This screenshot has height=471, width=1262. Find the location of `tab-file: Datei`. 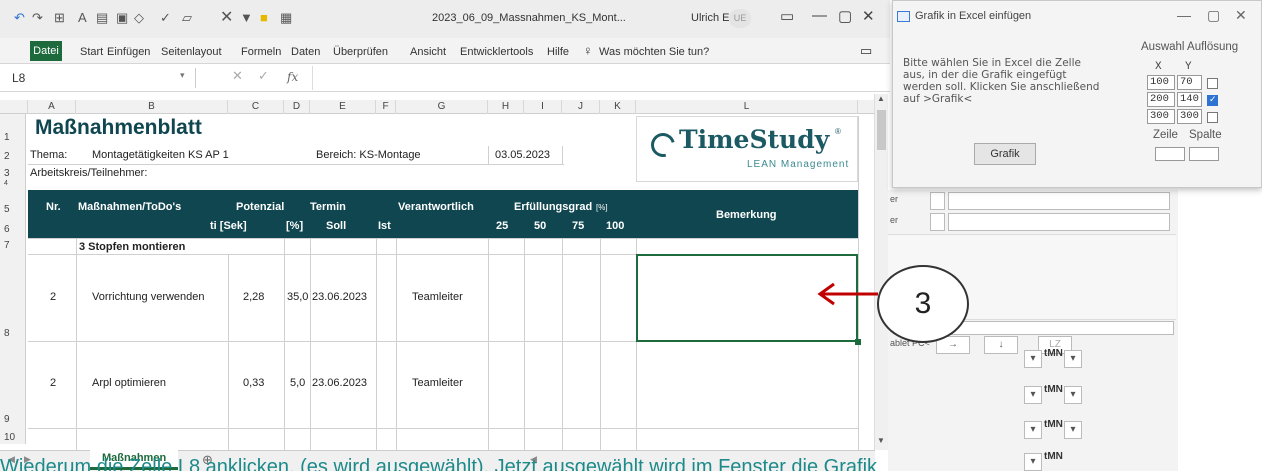

tab-file: Datei is located at coordinates (46, 51).